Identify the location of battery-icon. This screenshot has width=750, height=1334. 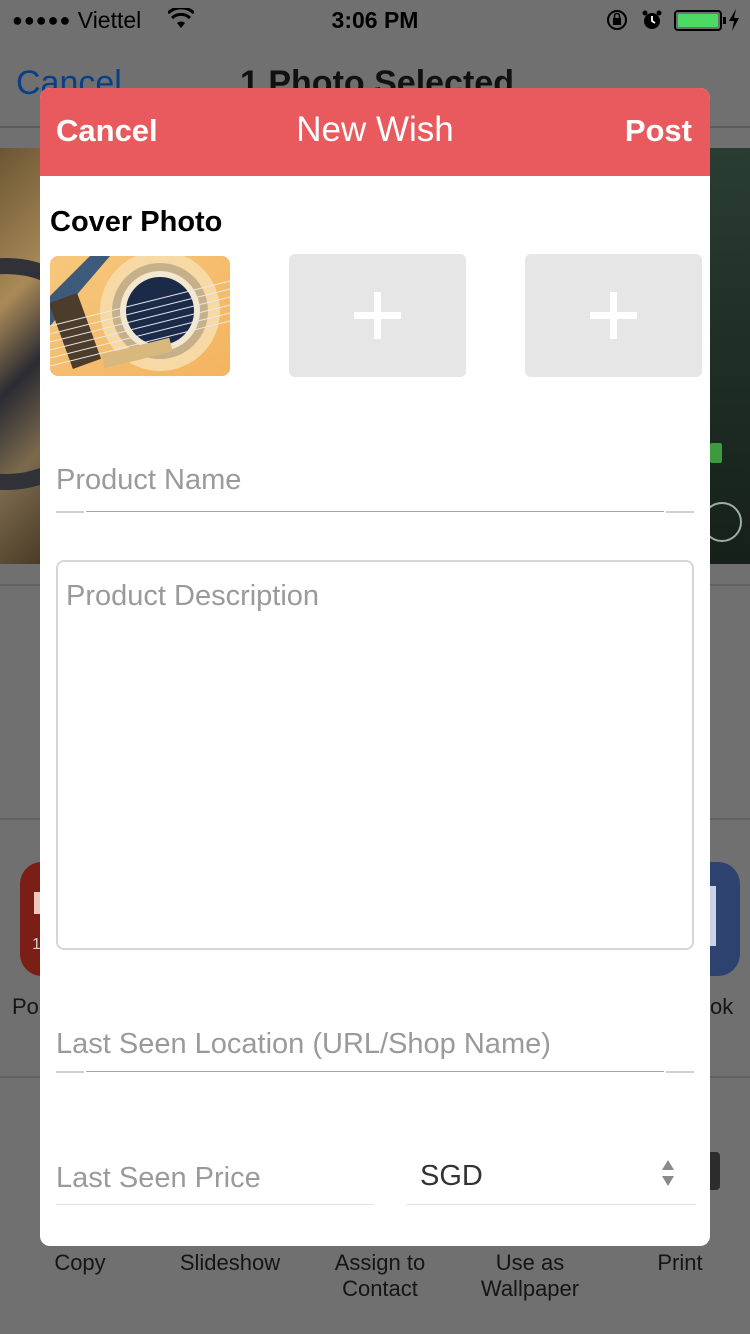
(700, 20).